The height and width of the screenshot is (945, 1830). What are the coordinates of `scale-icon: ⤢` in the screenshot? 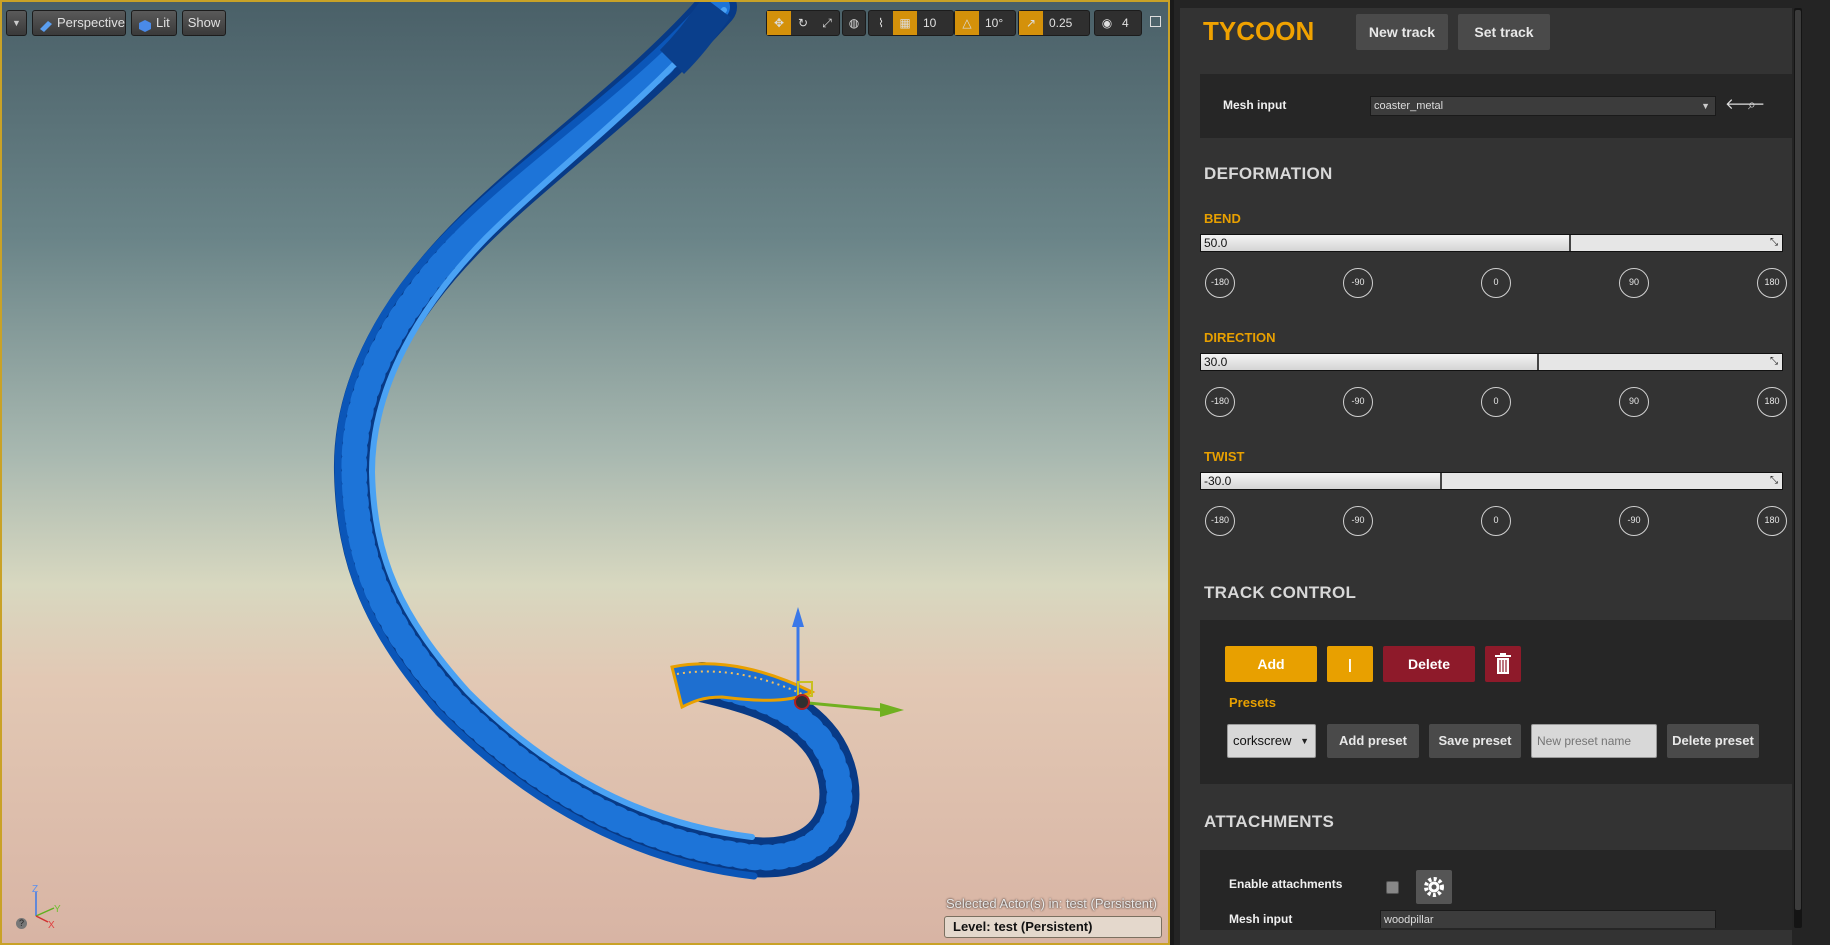 It's located at (827, 22).